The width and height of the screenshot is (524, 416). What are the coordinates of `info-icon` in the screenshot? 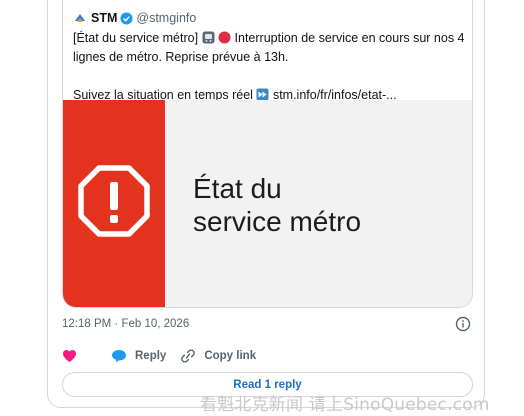 It's located at (463, 324).